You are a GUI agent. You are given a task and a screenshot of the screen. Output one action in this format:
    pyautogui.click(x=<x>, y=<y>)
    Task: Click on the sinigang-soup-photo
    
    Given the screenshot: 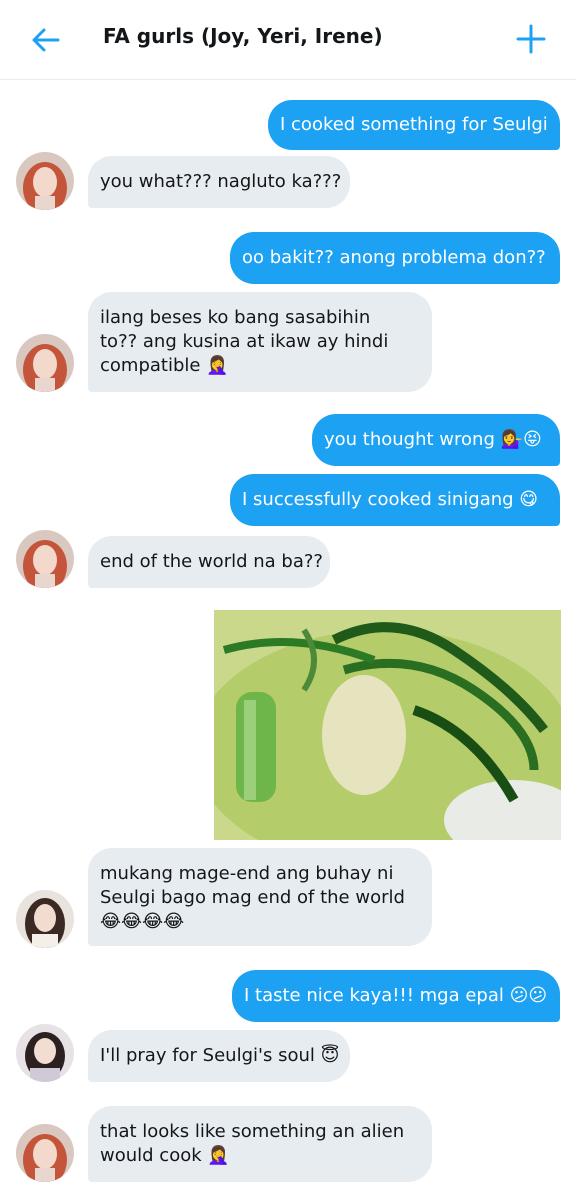 What is the action you would take?
    pyautogui.click(x=387, y=725)
    